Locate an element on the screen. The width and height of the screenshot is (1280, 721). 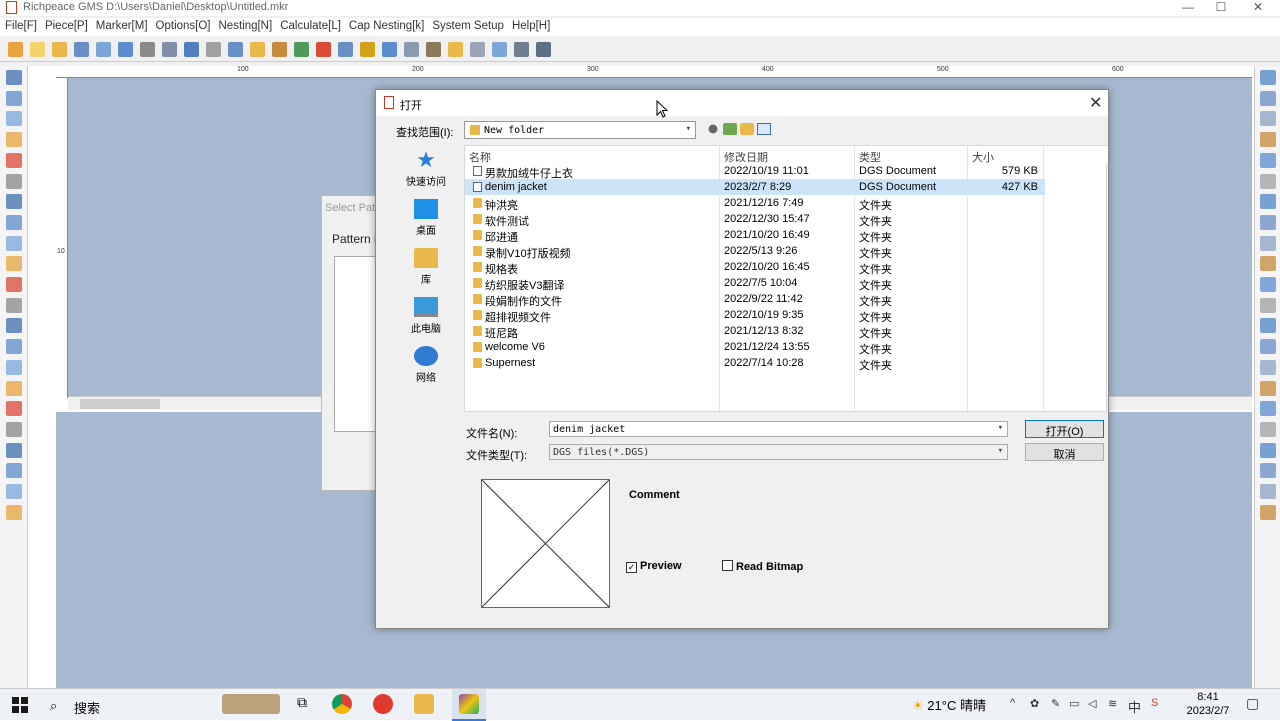
file-row: 邱进通 2021/10/20 16:49 文件夹 is located at coordinates (755, 235).